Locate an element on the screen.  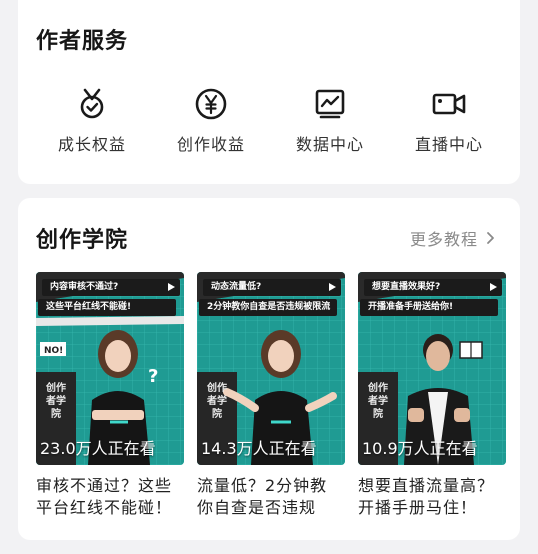
thumbnail-banner-bottom: 2分钟教你自查是否违规被限流 is located at coordinates (268, 307).